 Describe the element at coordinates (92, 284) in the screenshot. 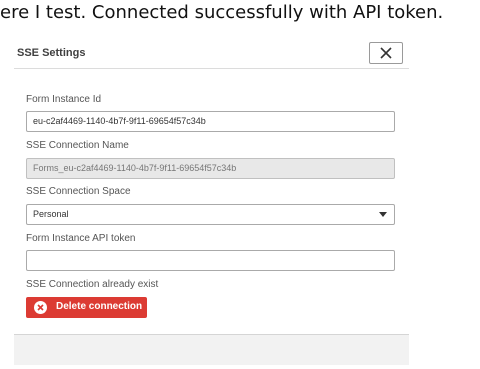

I see `connection-status-label: SSE Connection already exist` at that location.